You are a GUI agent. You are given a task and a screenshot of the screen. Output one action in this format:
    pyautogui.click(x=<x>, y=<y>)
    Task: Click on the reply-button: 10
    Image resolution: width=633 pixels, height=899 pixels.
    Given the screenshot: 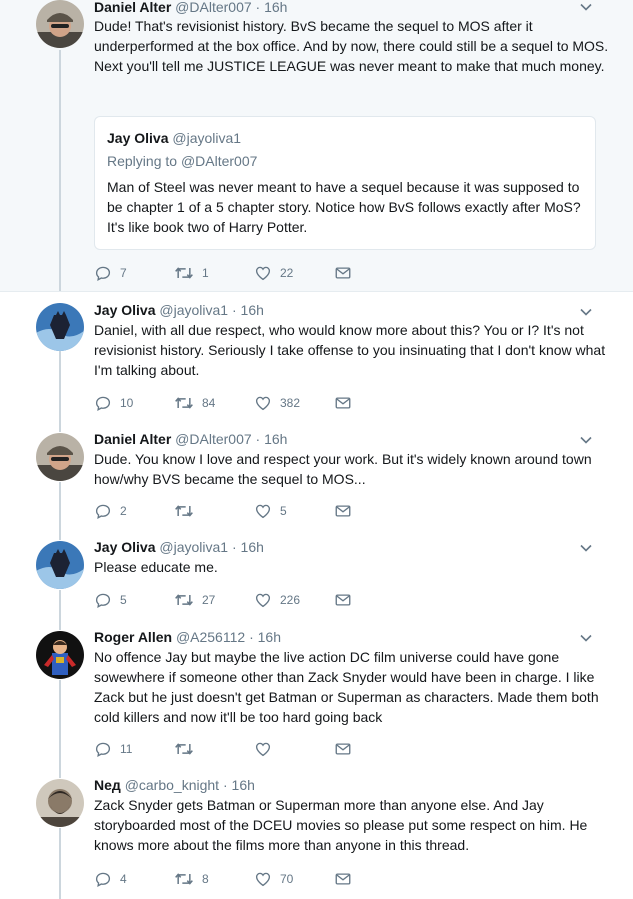 What is the action you would take?
    pyautogui.click(x=134, y=403)
    